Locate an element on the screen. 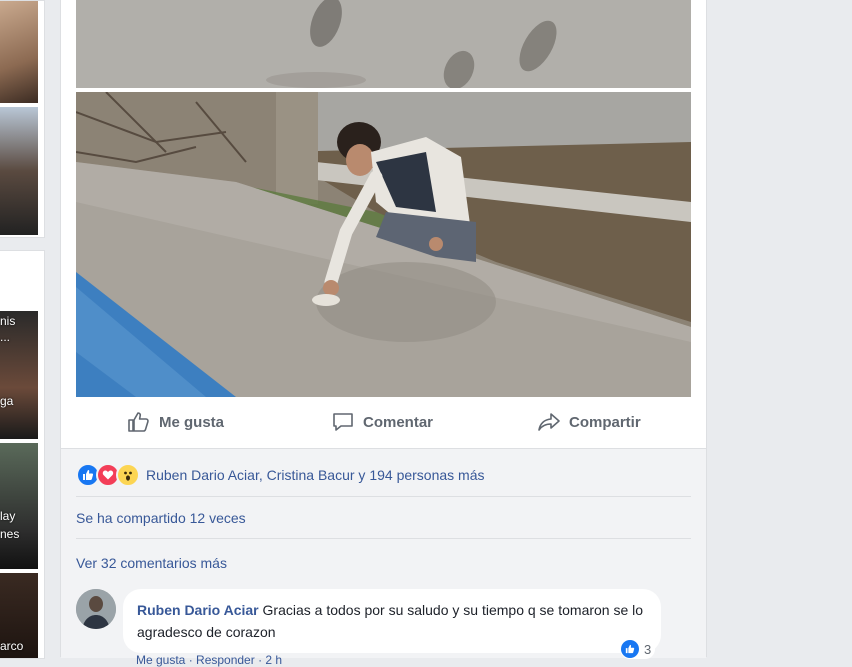 The width and height of the screenshot is (852, 667). thumb-caption: nes is located at coordinates (10, 534).